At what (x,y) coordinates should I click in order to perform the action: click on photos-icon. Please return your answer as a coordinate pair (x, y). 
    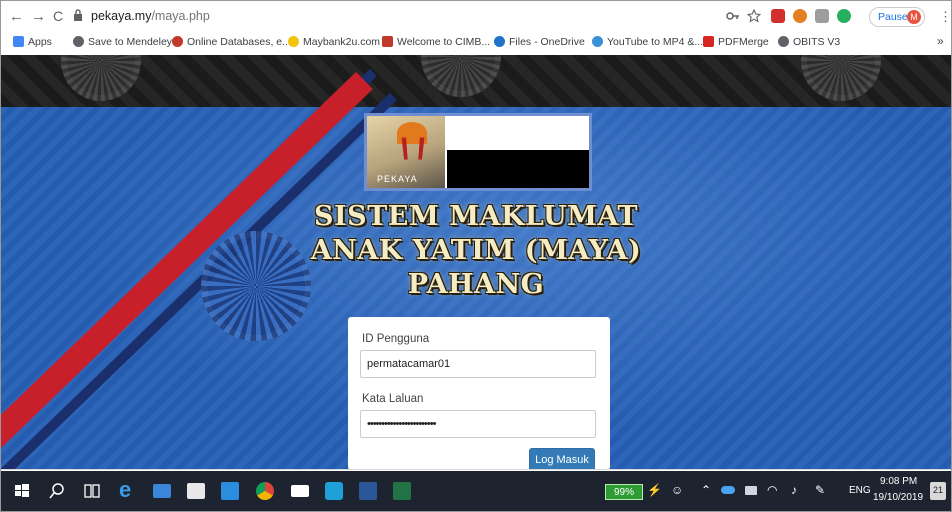
    Looking at the image, I should click on (334, 491).